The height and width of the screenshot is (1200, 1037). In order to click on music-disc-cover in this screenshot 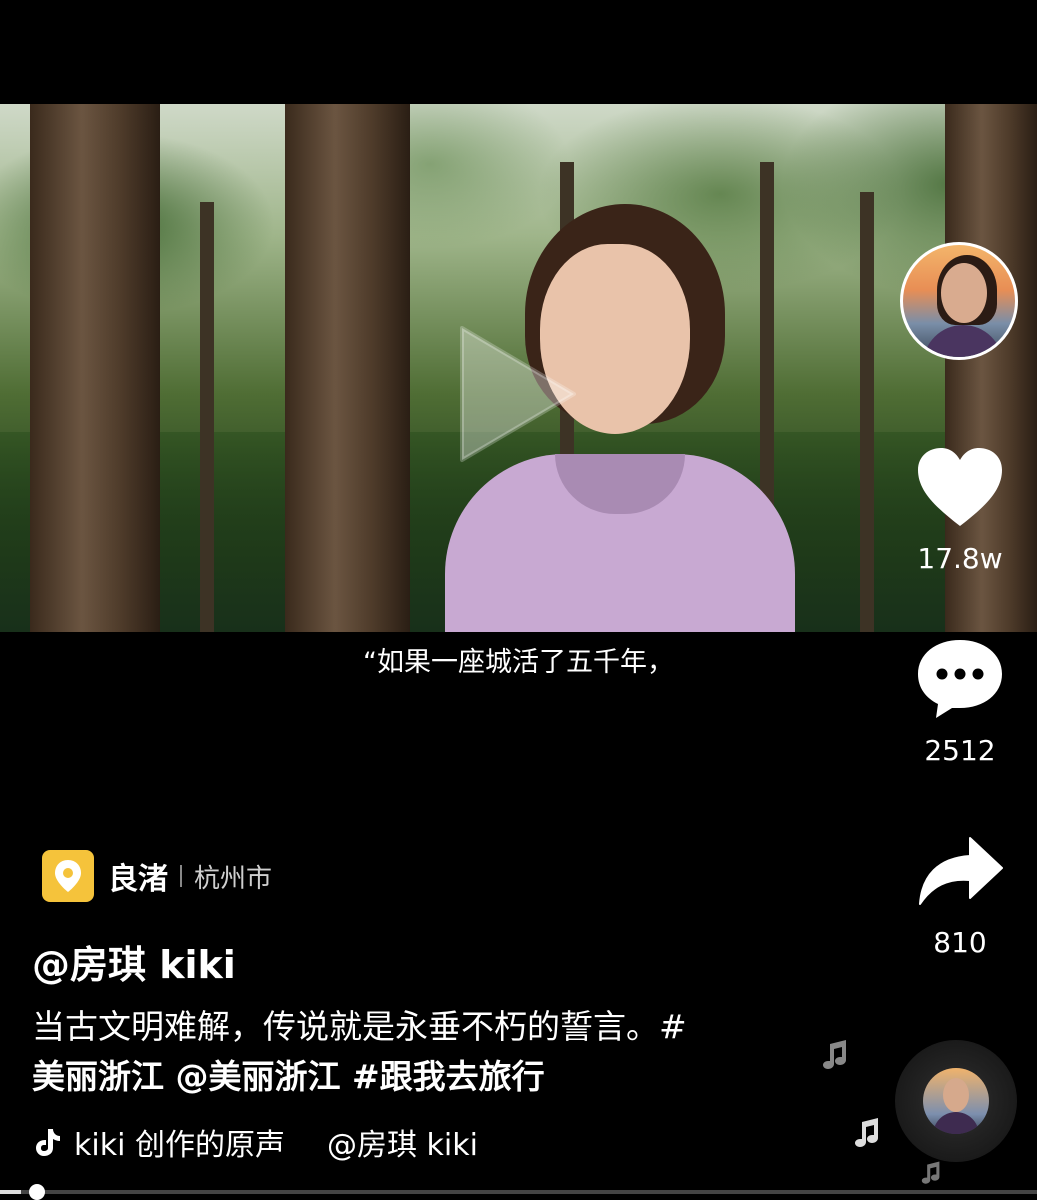, I will do `click(956, 1101)`.